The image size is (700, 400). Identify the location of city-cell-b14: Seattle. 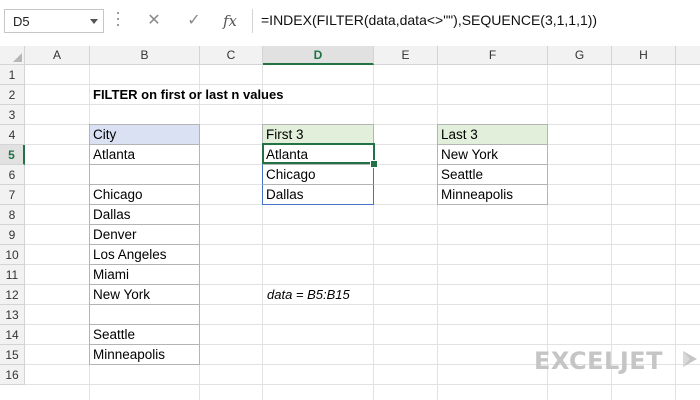
(144, 335).